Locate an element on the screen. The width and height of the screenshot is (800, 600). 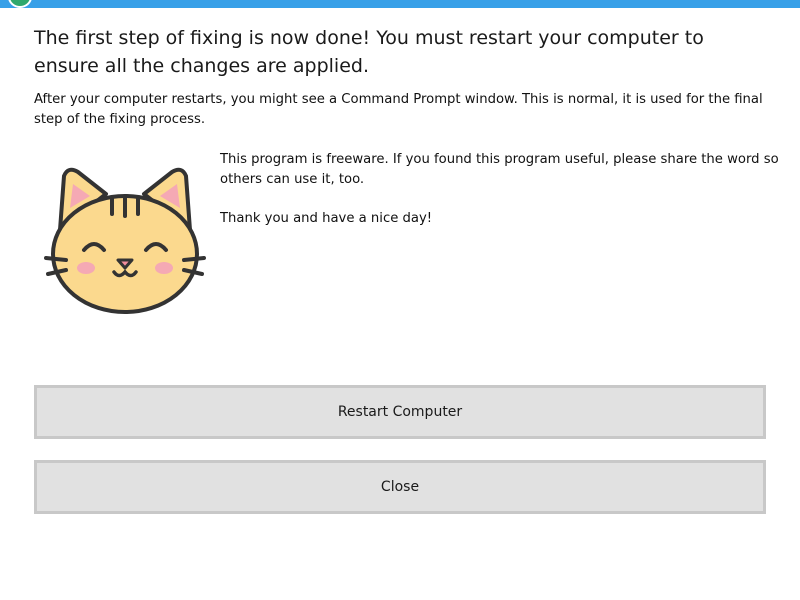
title-bar is located at coordinates (400, 4).